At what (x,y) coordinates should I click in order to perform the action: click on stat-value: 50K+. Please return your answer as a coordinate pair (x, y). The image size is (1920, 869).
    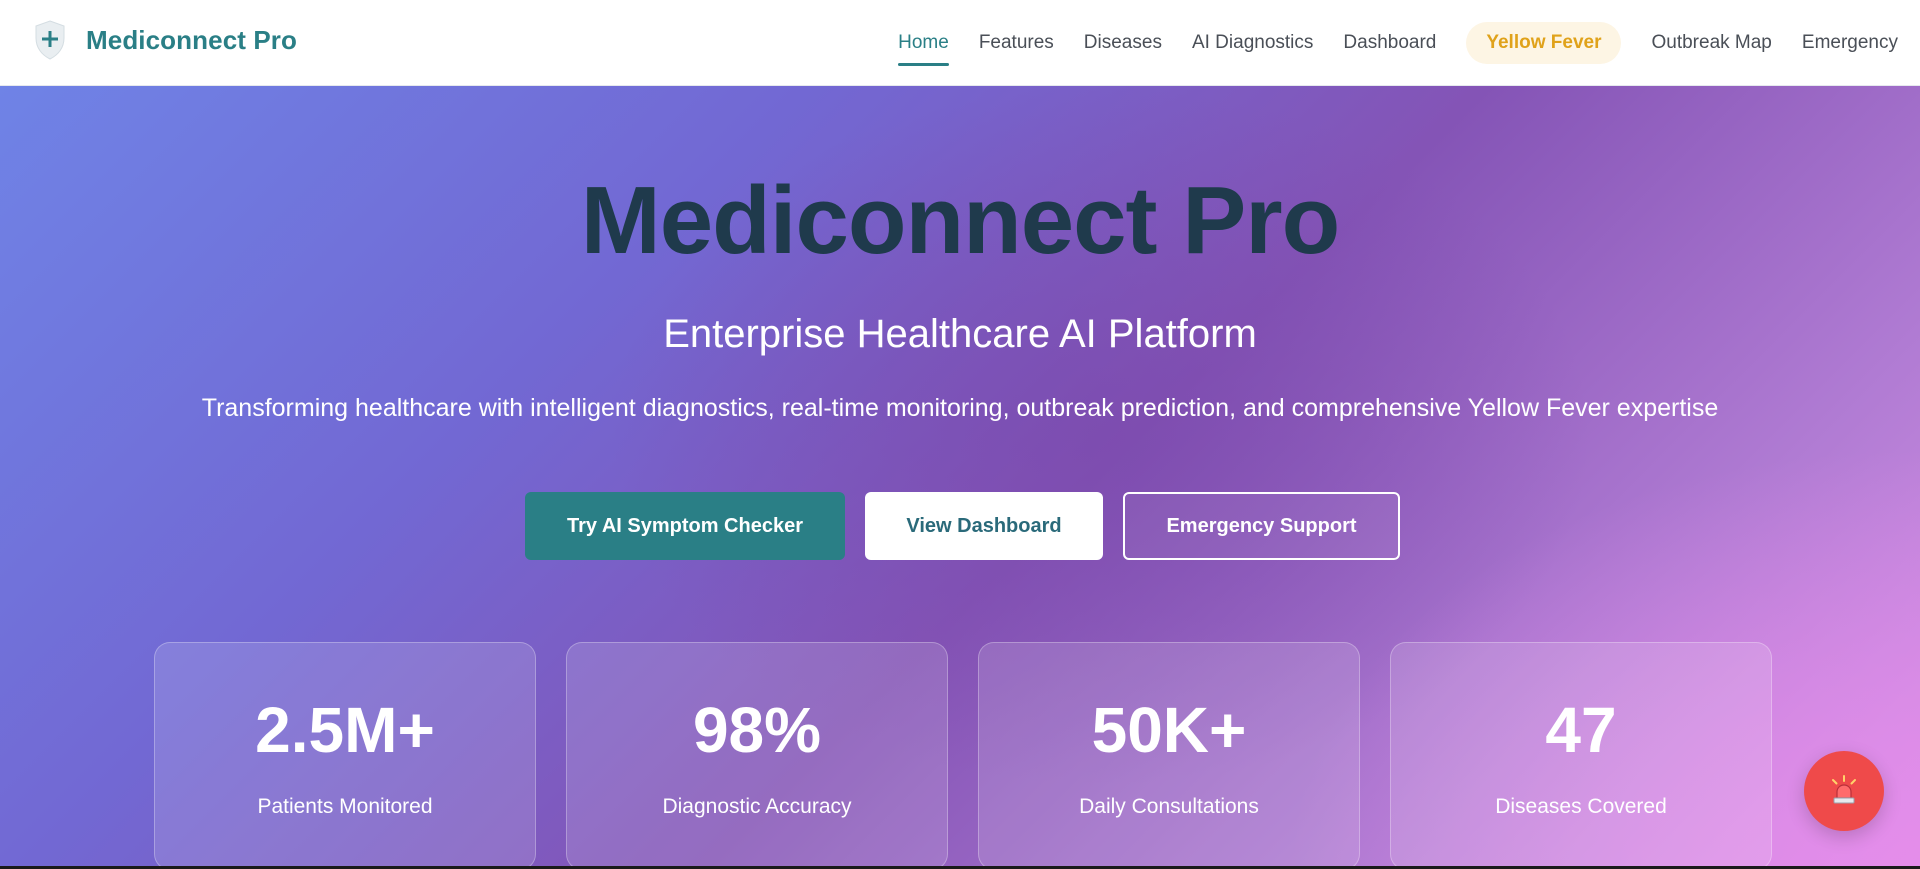
    Looking at the image, I should click on (1169, 730).